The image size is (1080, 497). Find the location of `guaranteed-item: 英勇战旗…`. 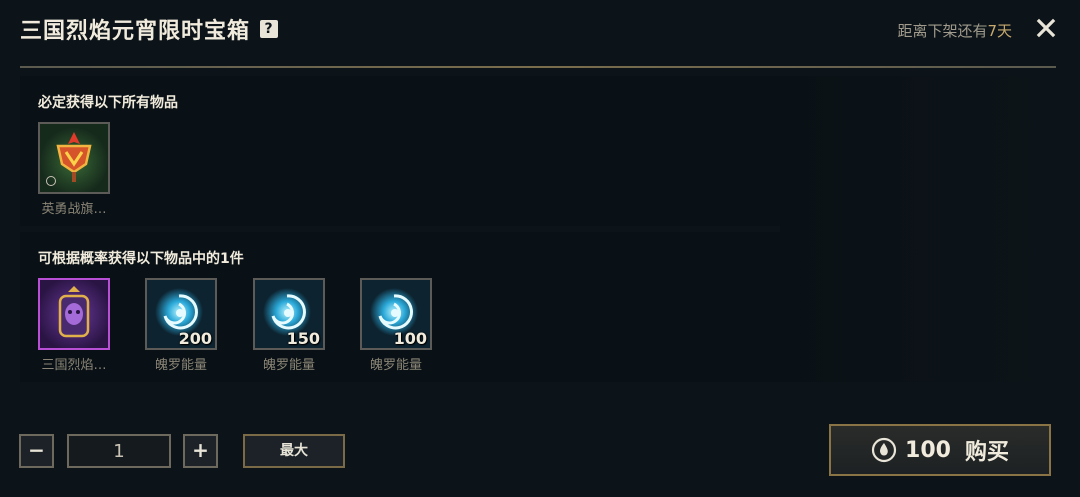

guaranteed-item: 英勇战旗… is located at coordinates (74, 169).